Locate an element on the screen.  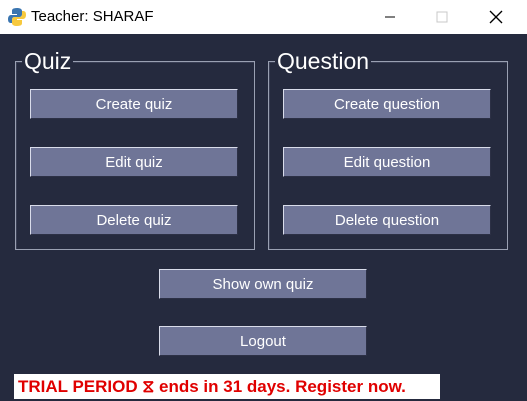
close-button is located at coordinates (496, 17).